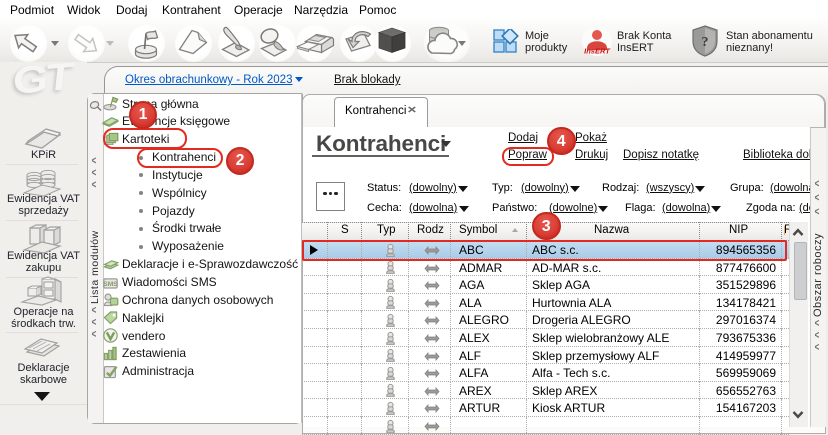  I want to click on svg-text: SMS, so click(110, 284).